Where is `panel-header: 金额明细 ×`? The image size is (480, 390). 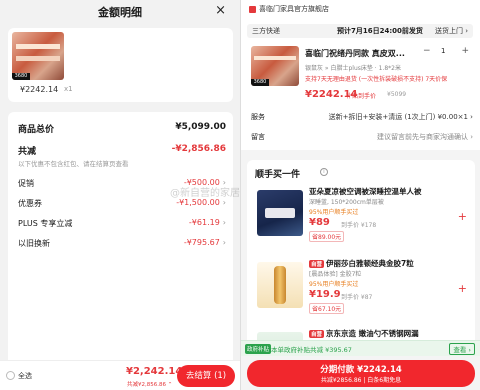 panel-header: 金额明细 × is located at coordinates (120, 12).